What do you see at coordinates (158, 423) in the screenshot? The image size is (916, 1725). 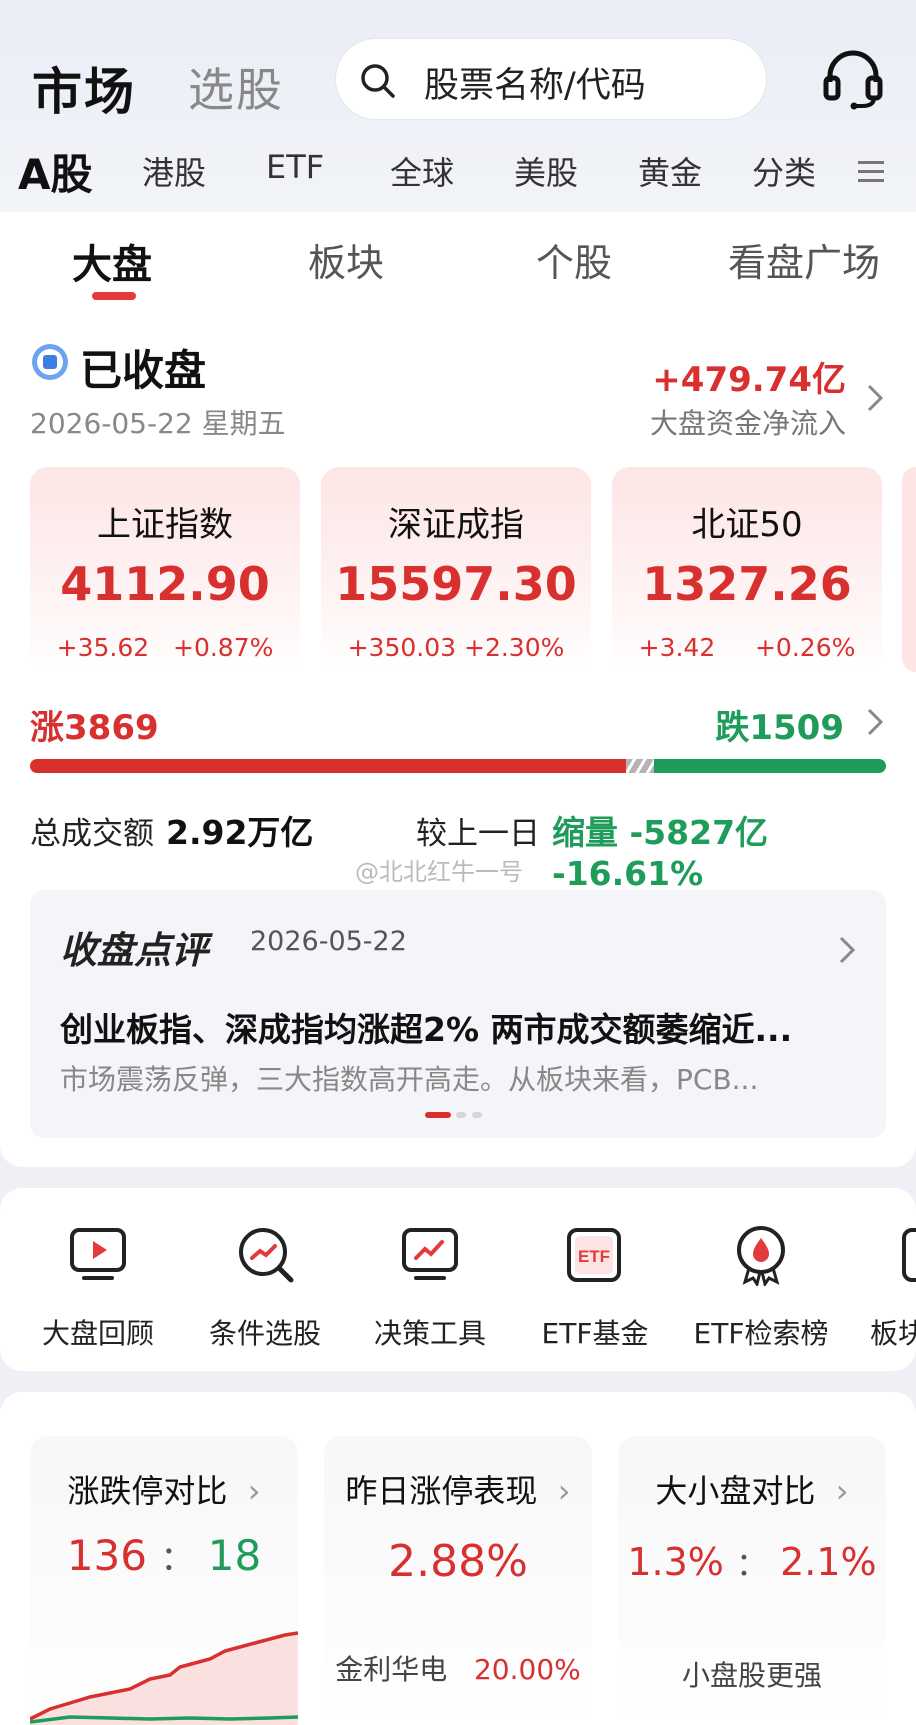 I see `trade-date: 2026-05-22 星期五` at bounding box center [158, 423].